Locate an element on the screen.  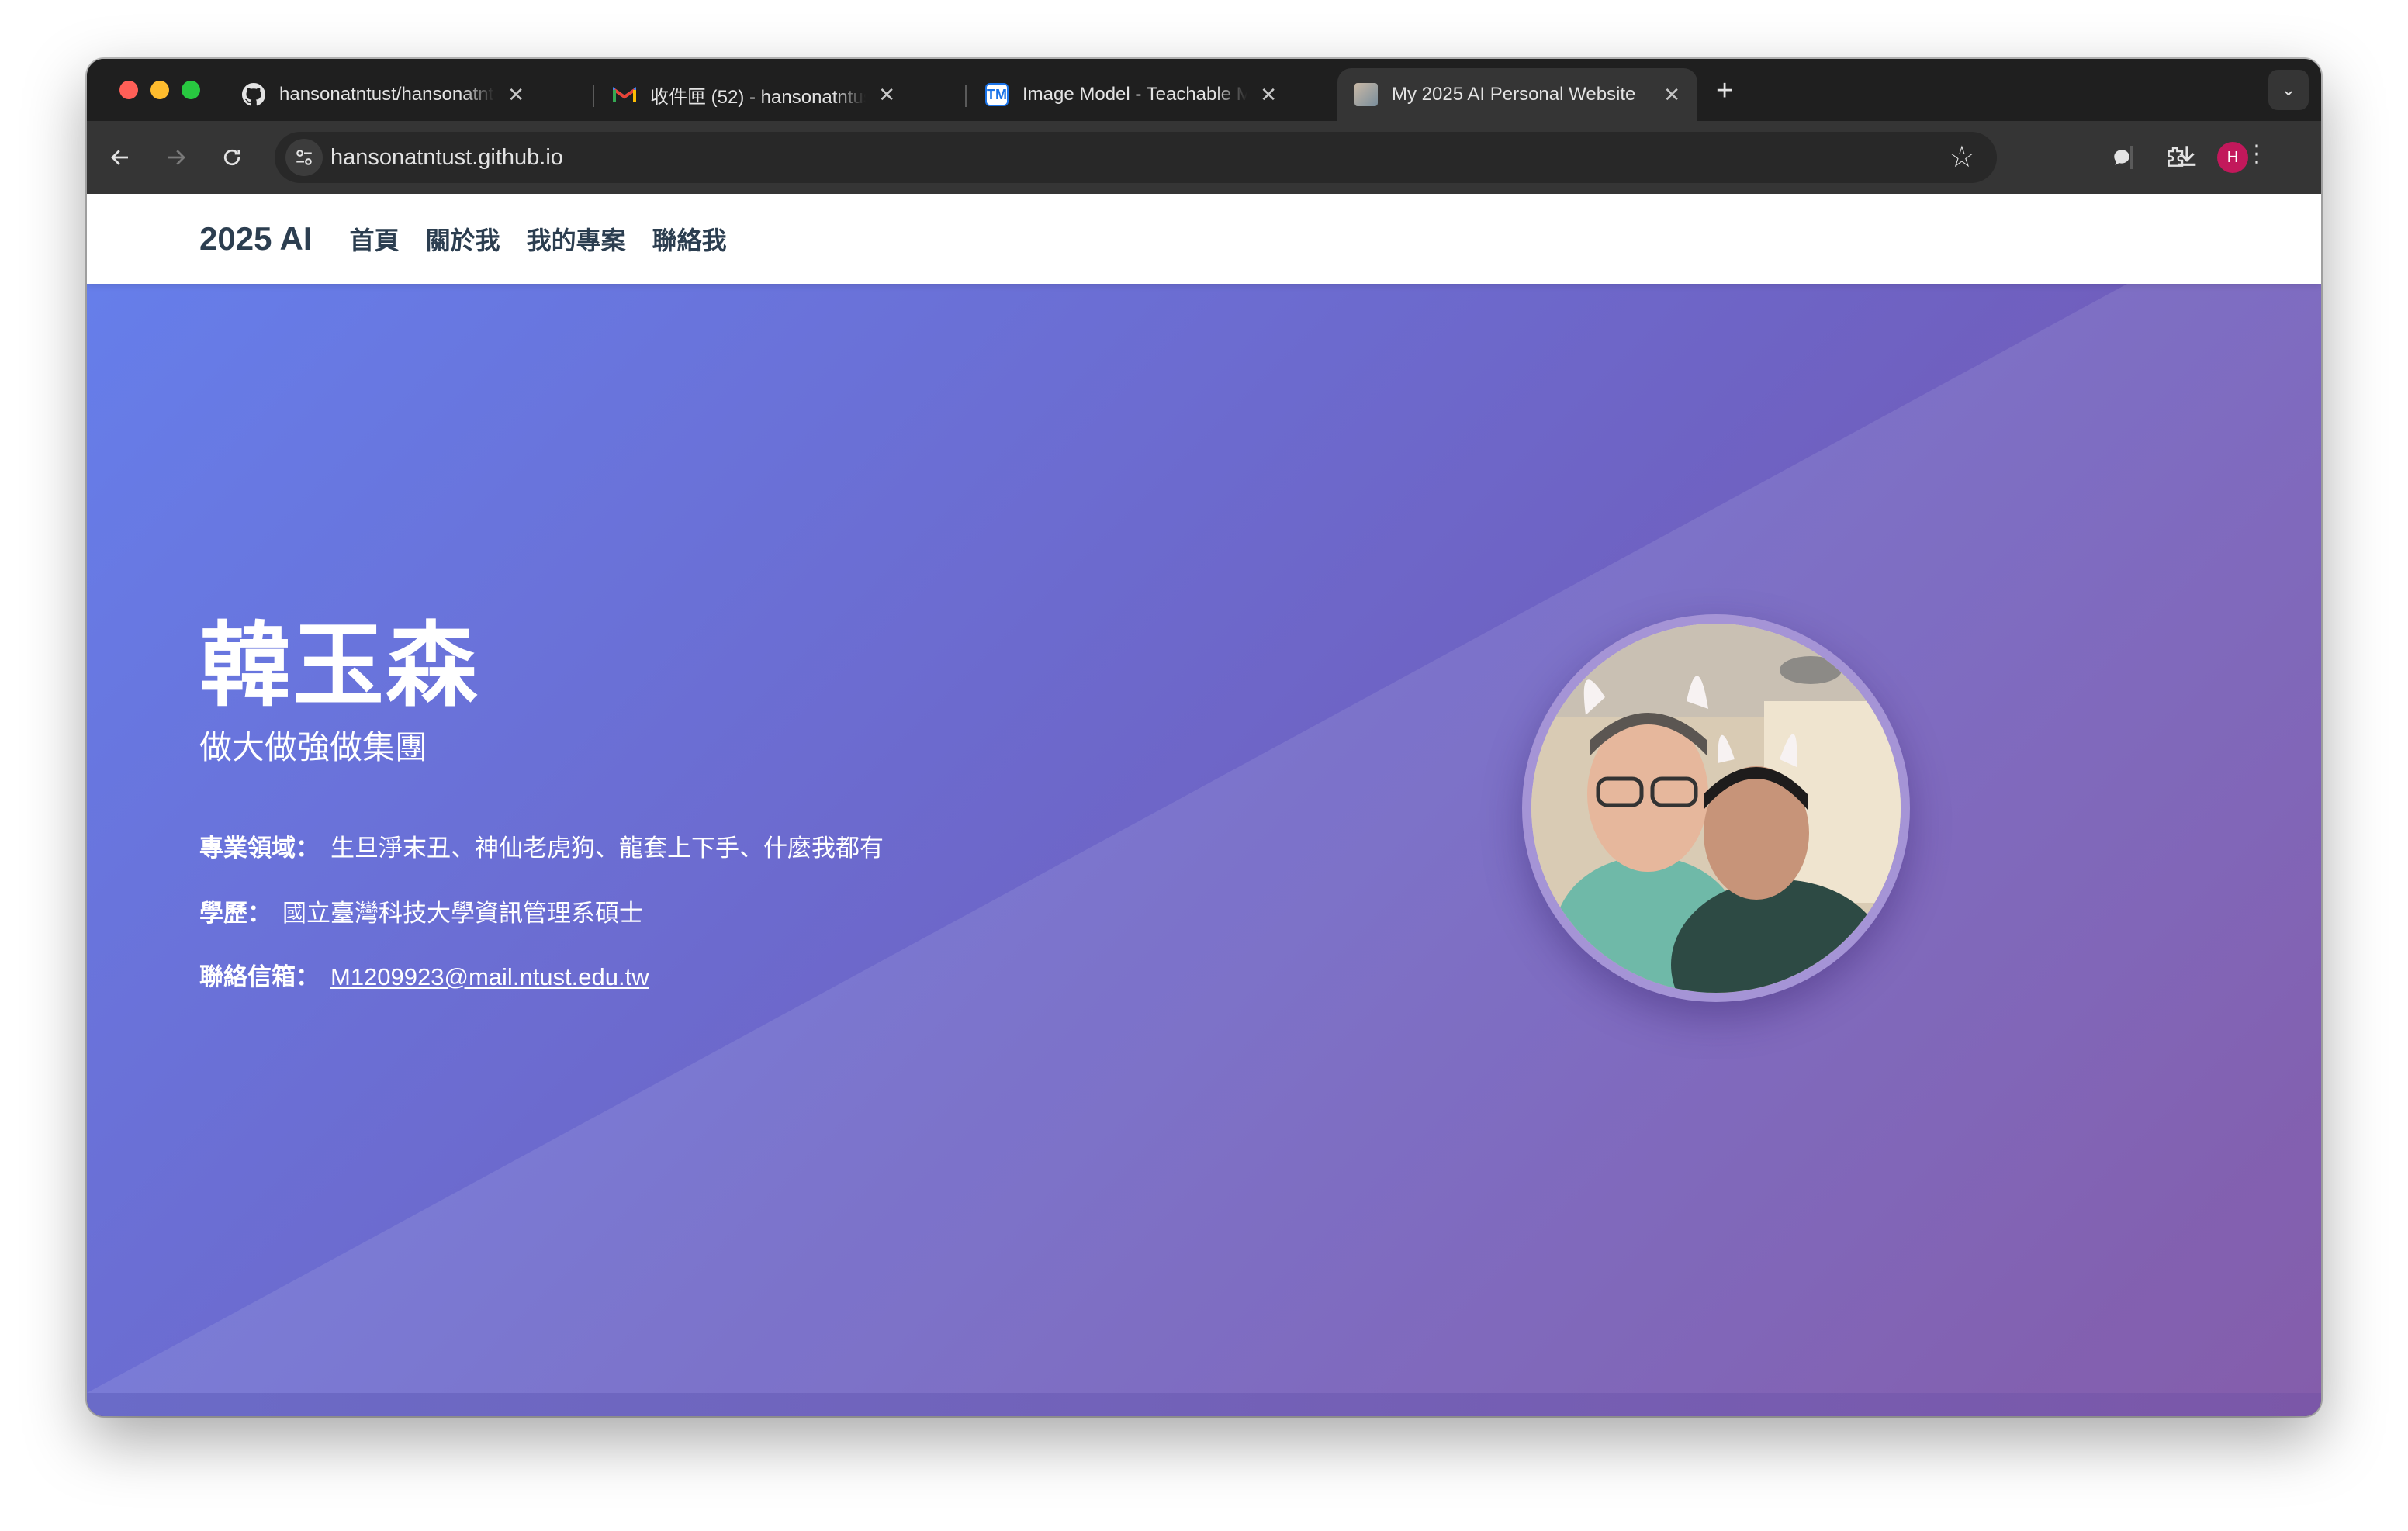
reload-button is located at coordinates (232, 157).